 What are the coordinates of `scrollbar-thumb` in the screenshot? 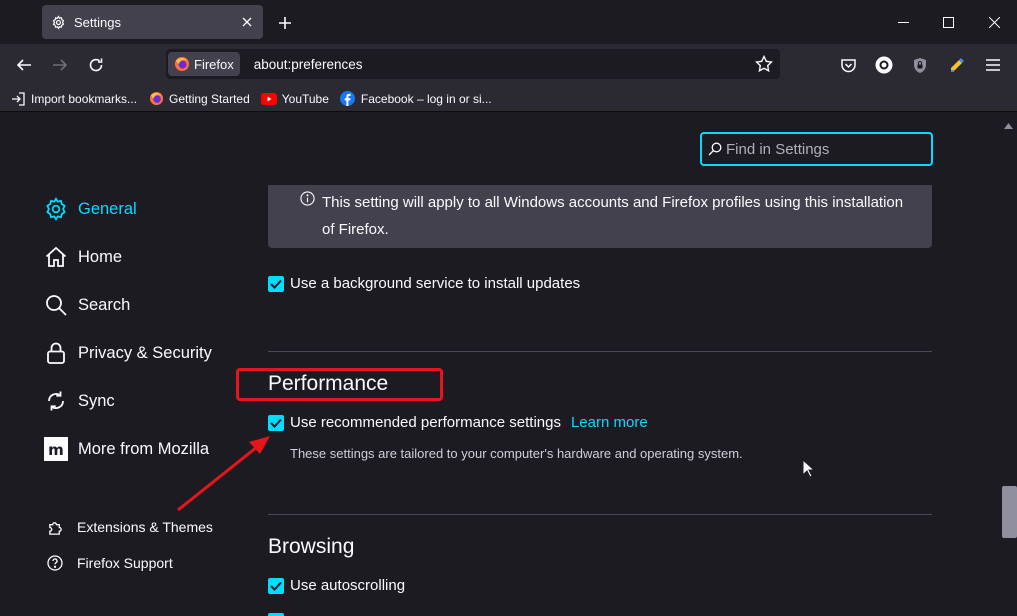 It's located at (1009, 512).